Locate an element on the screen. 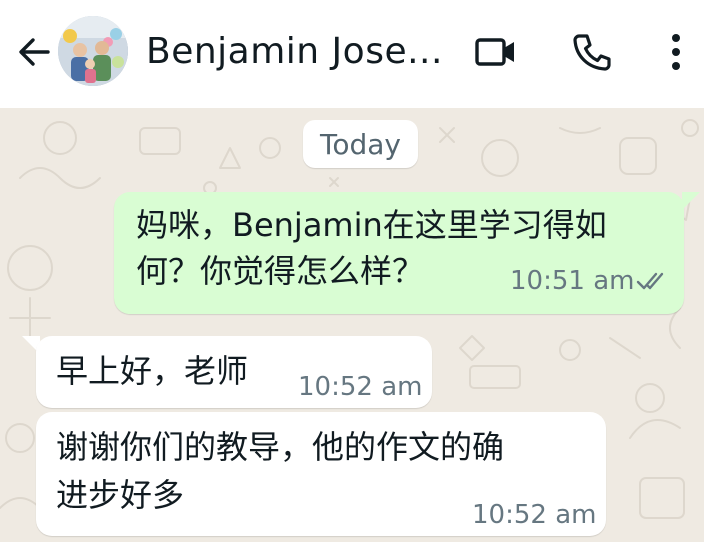 The width and height of the screenshot is (704, 542). message-text-line-2: 进步好多 is located at coordinates (120, 495).